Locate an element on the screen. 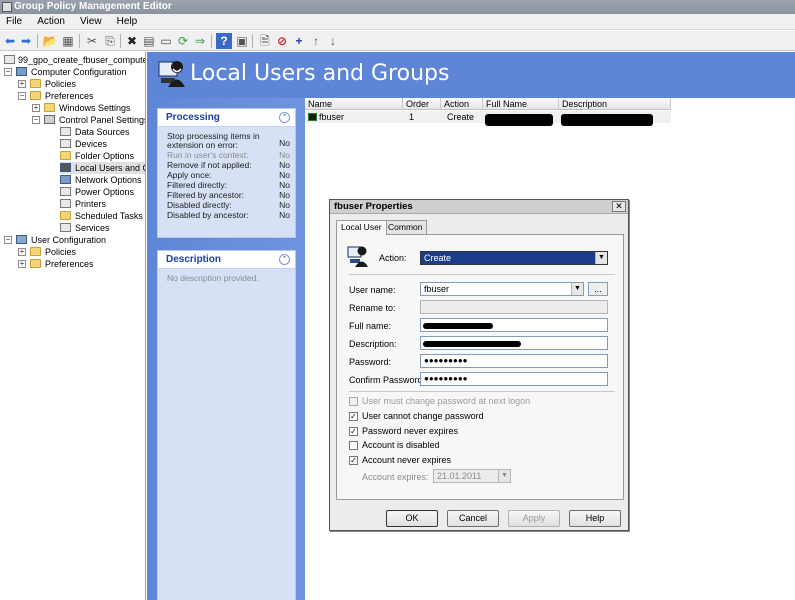 The image size is (795, 600). ok-button: OK is located at coordinates (412, 518).